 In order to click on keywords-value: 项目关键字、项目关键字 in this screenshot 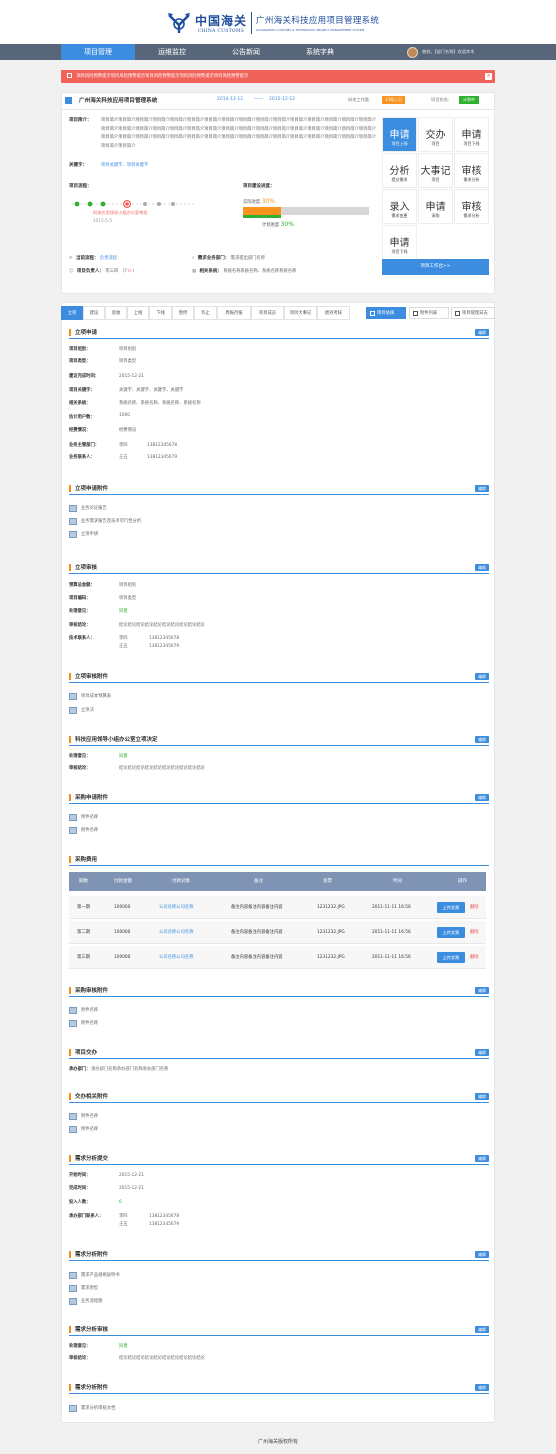, I will do `click(124, 165)`.